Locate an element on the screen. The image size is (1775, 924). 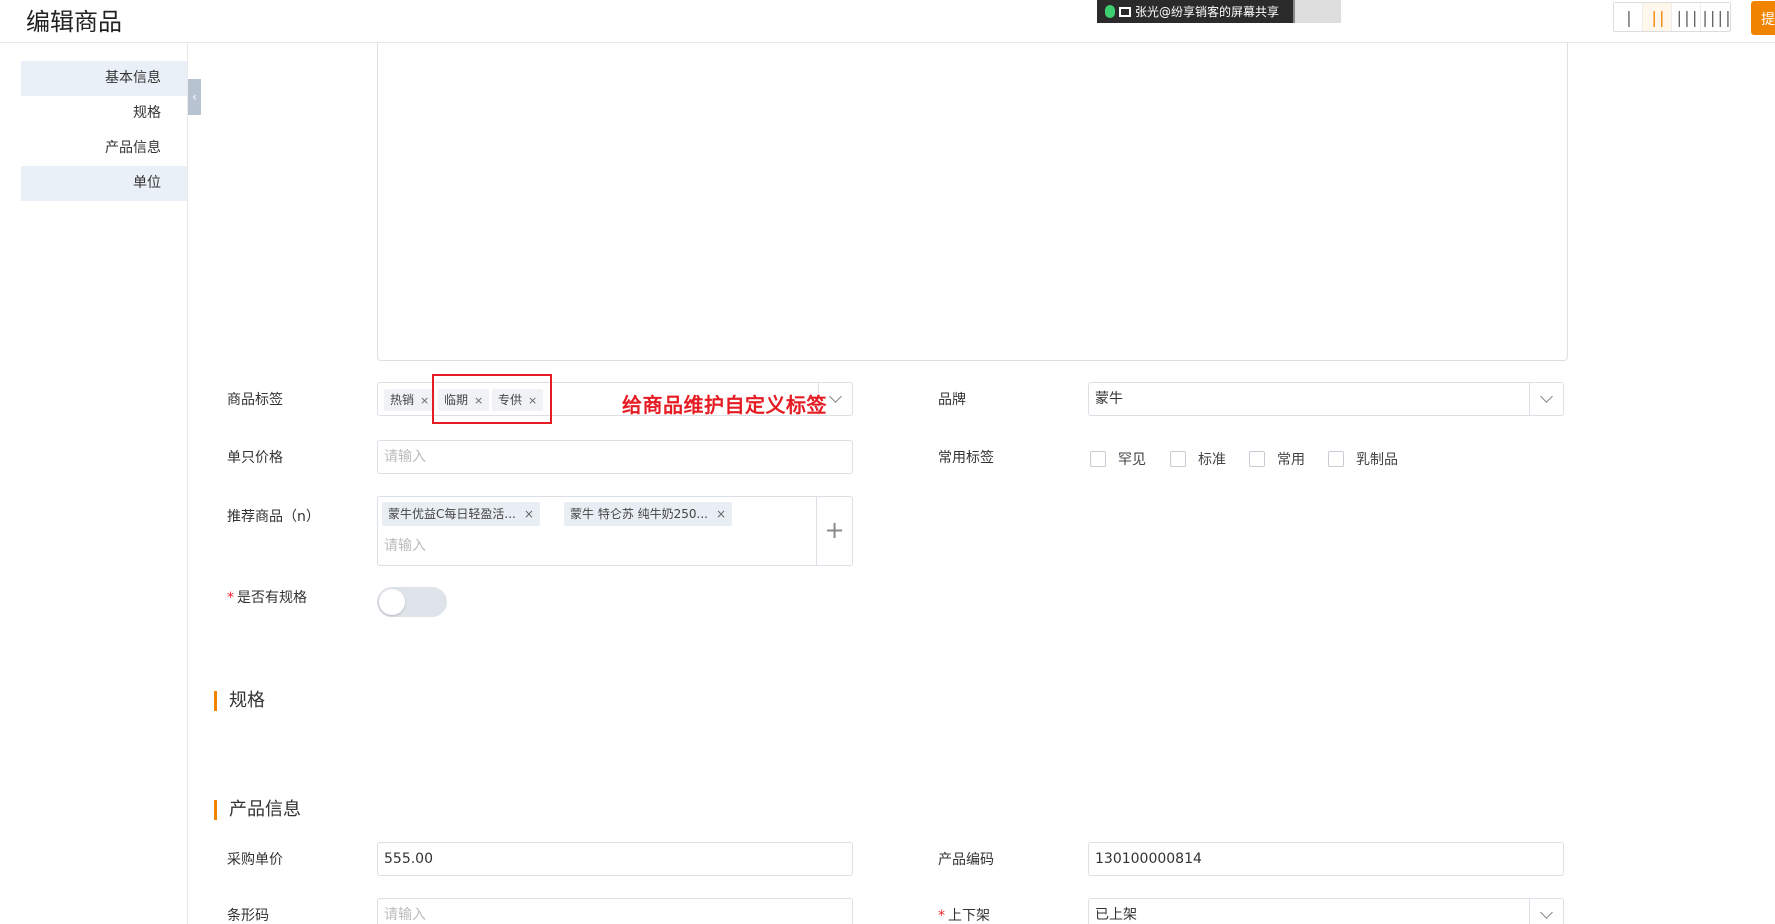
shelf-status-value: 已上架 is located at coordinates (1116, 915).